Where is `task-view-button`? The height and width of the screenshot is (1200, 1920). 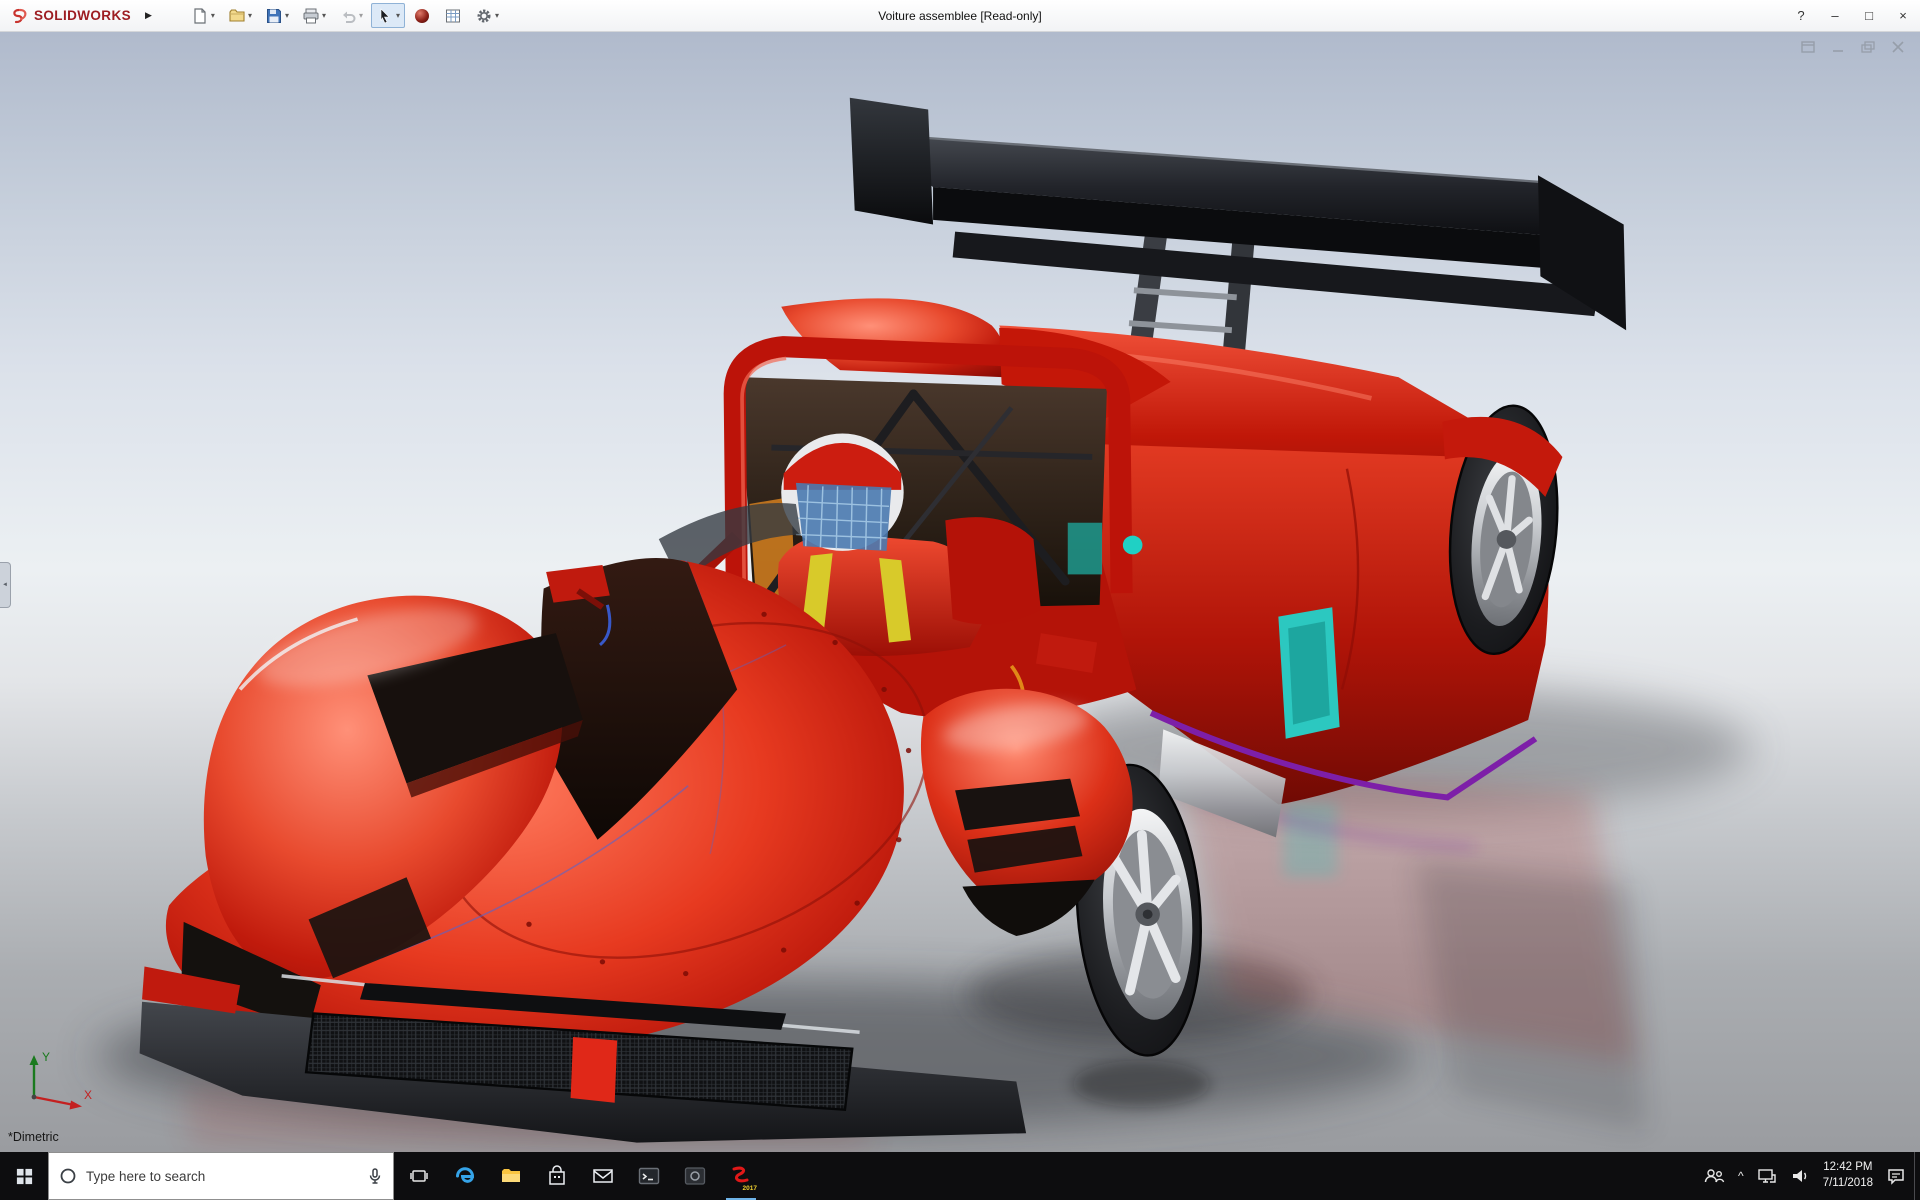 task-view-button is located at coordinates (419, 1176).